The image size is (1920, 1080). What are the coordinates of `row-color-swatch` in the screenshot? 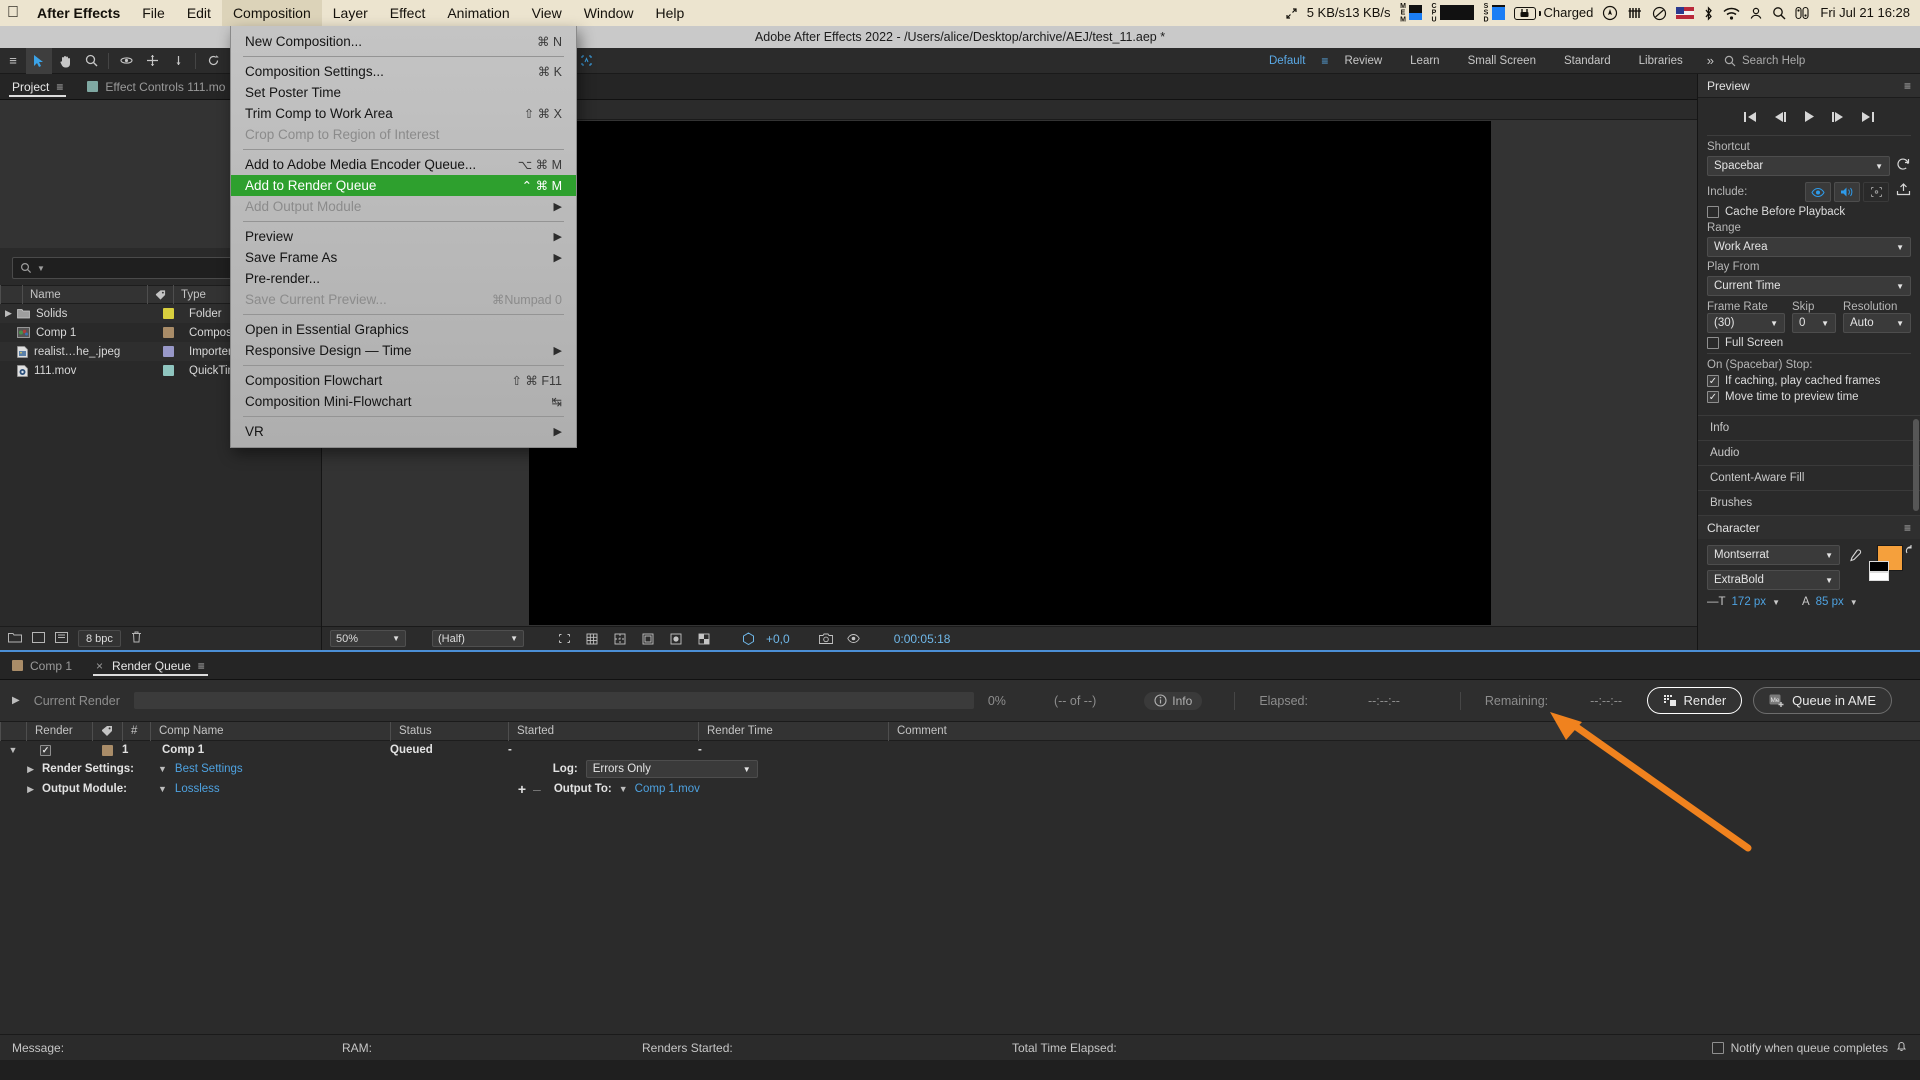 It's located at (107, 750).